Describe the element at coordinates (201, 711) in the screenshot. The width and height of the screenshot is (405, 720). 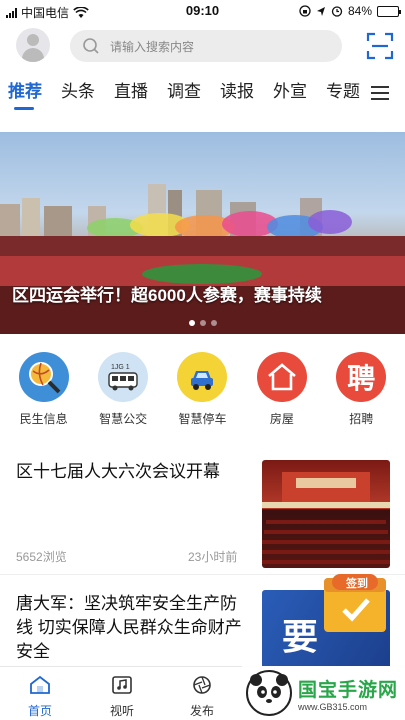
I see `nav-label: 发布` at that location.